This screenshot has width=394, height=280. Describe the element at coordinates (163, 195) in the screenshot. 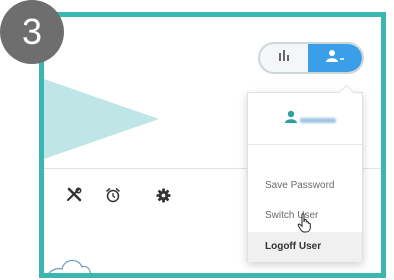

I see `gear-icon` at that location.